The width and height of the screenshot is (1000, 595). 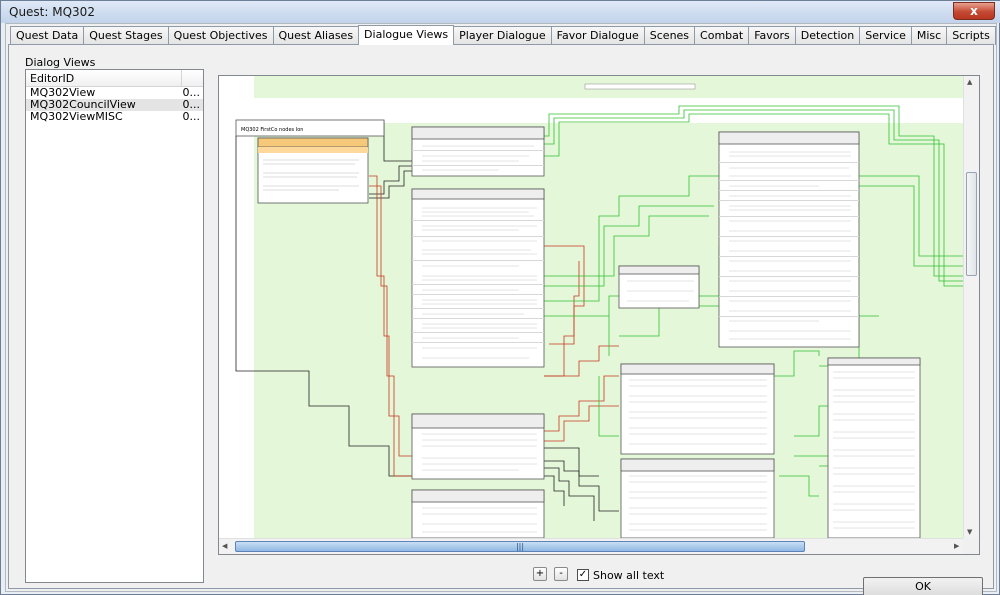 I want to click on tab-detection: Detection, so click(x=827, y=35).